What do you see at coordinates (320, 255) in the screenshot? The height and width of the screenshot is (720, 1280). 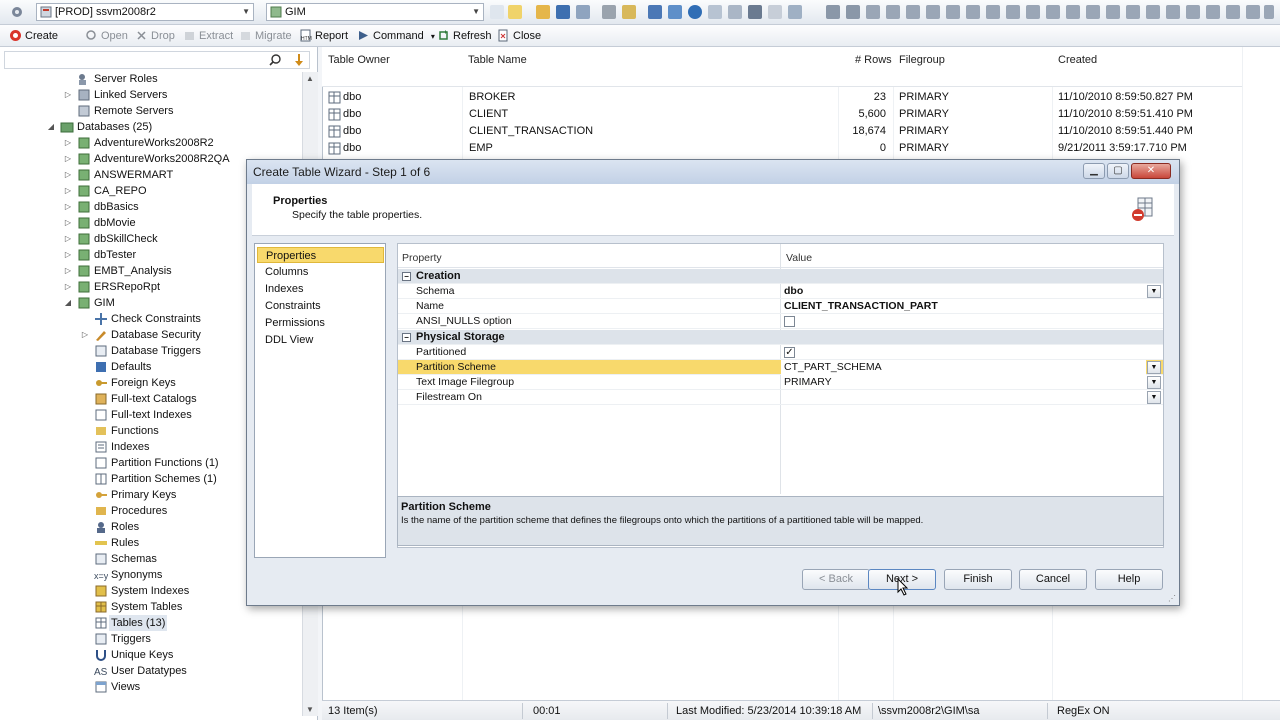 I see `nav-item-properties: Properties` at bounding box center [320, 255].